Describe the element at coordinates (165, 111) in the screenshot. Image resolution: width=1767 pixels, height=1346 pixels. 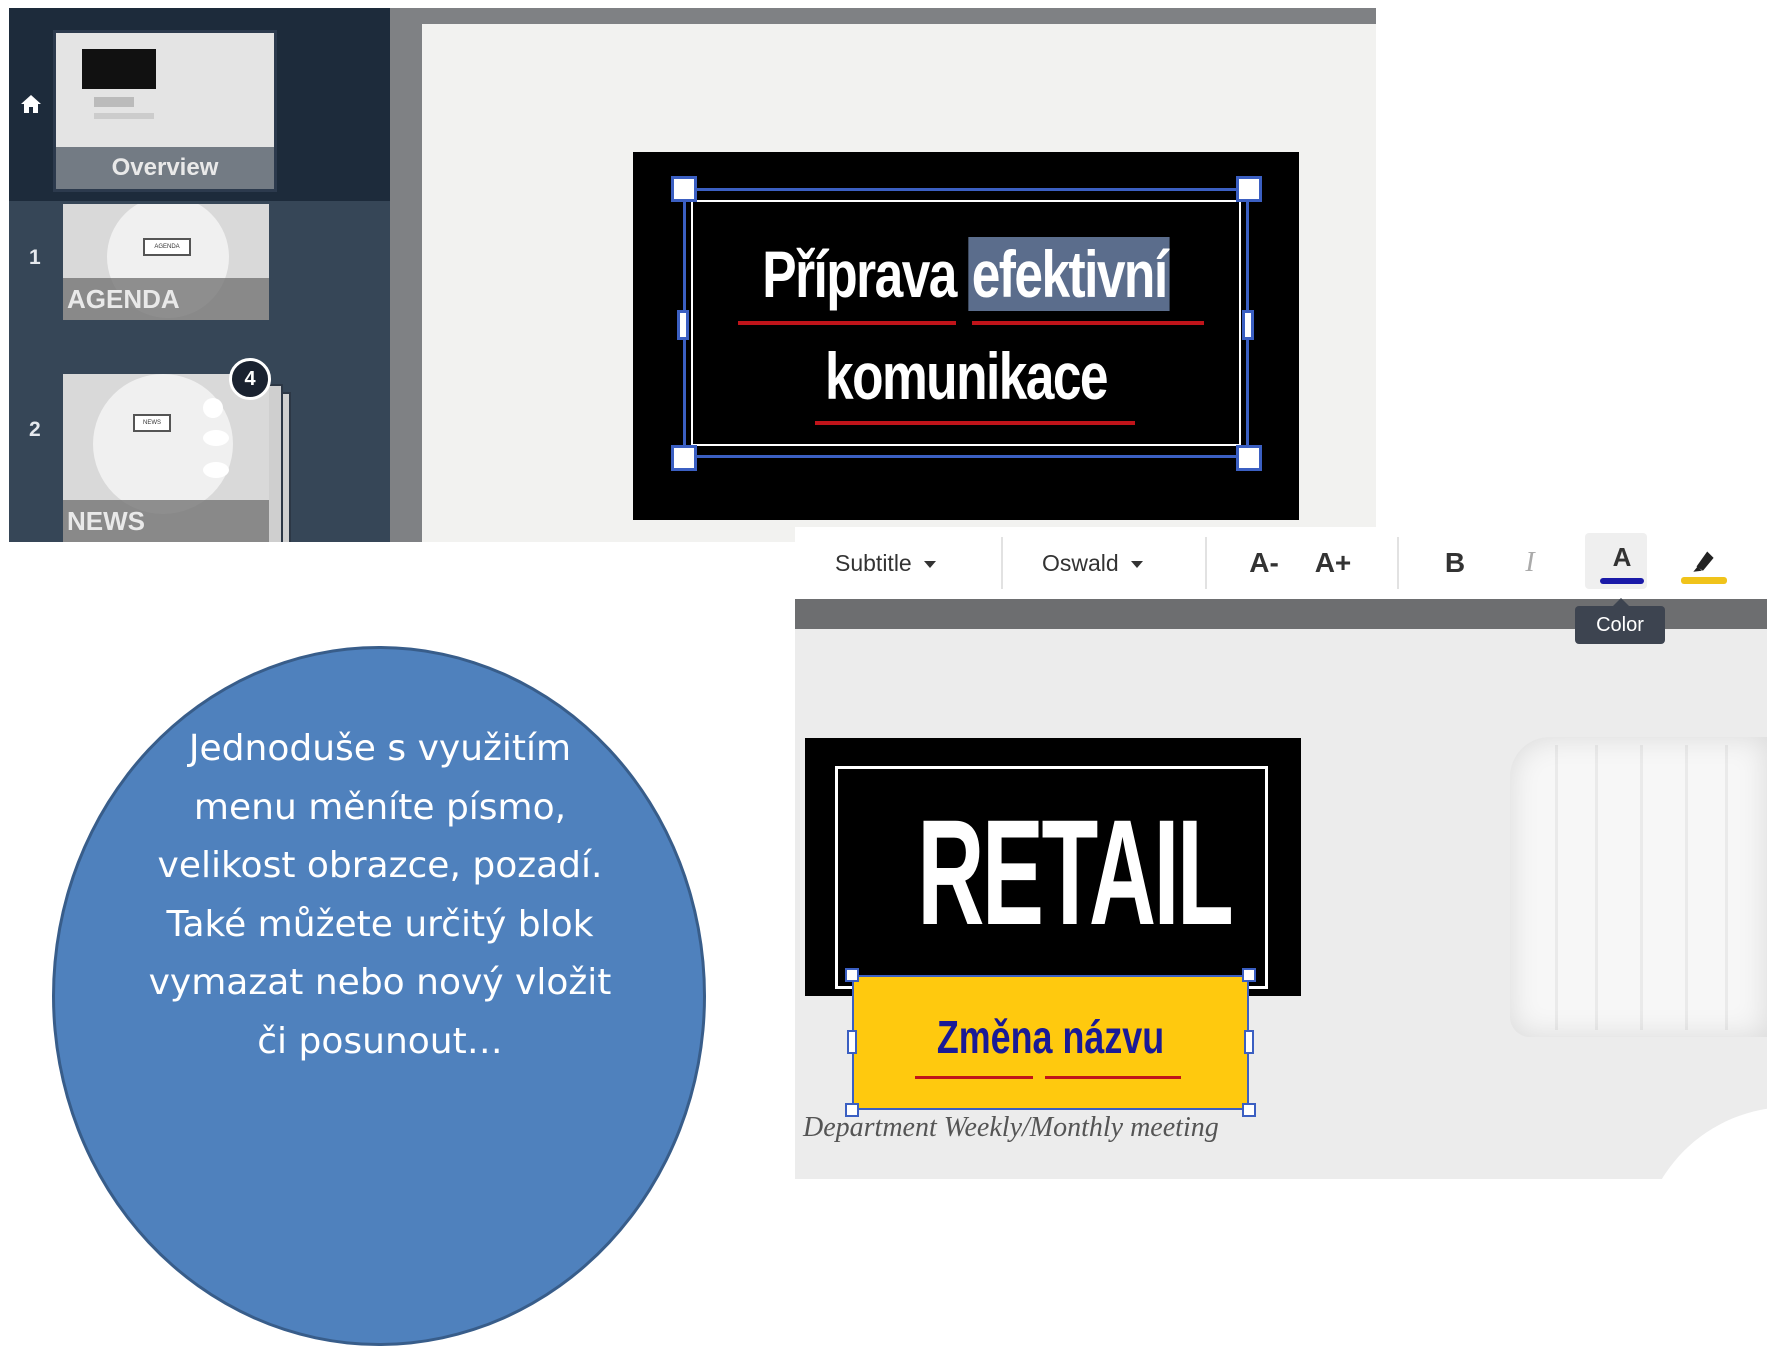
I see `overview-thumbnail: Overview` at that location.